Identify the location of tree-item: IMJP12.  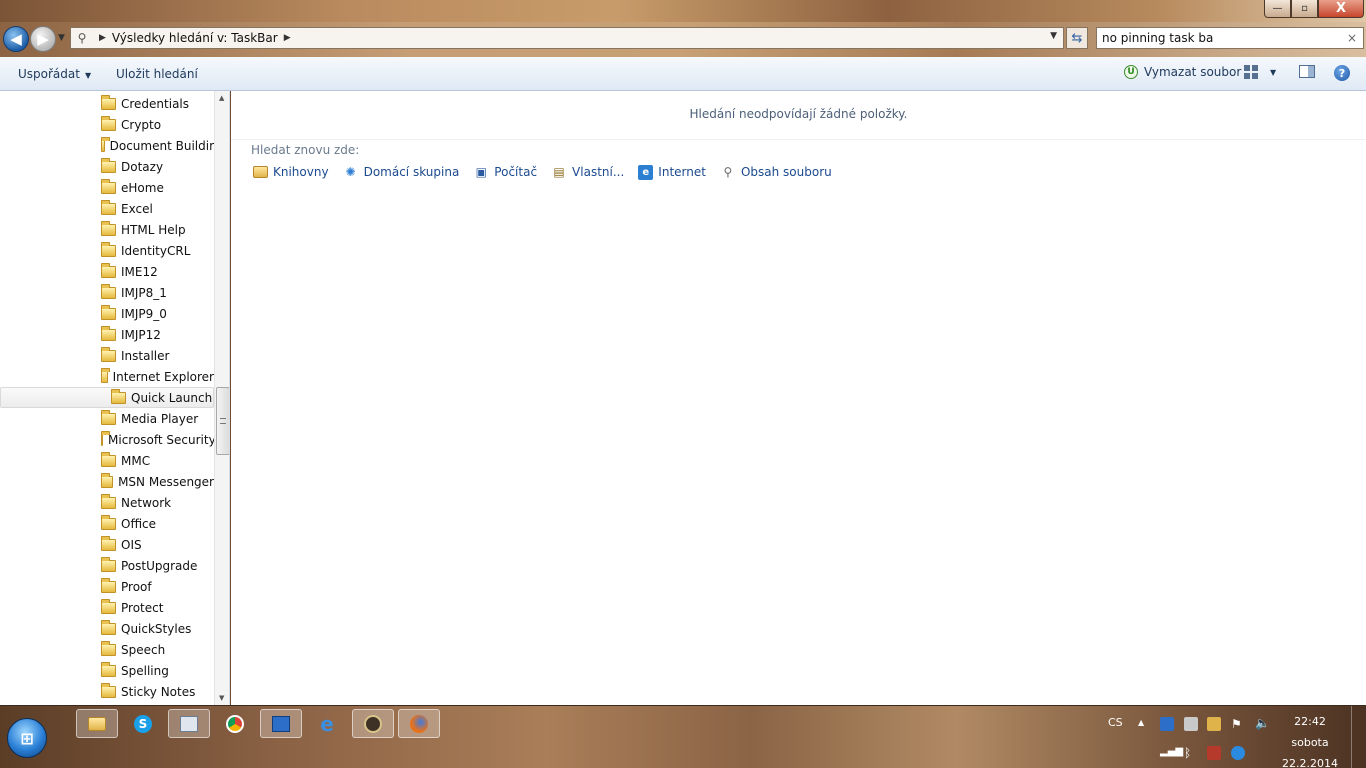
(107, 334).